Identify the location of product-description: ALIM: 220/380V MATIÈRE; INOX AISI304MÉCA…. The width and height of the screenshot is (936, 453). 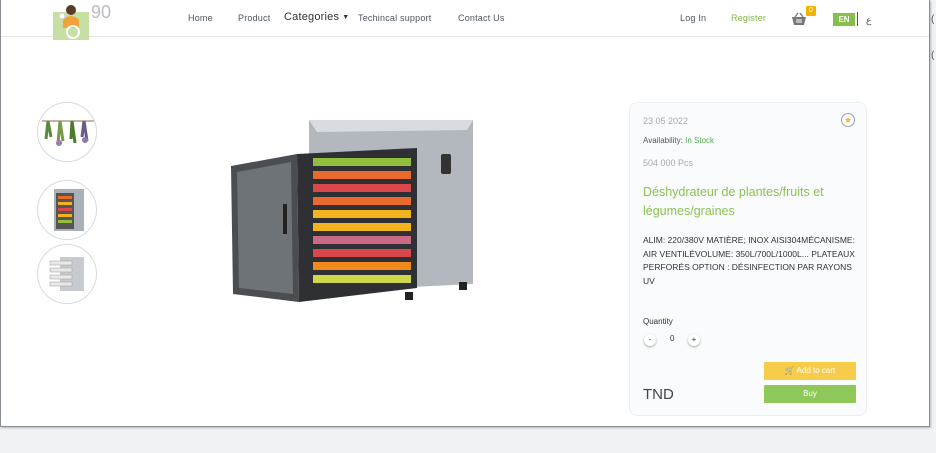
(749, 260).